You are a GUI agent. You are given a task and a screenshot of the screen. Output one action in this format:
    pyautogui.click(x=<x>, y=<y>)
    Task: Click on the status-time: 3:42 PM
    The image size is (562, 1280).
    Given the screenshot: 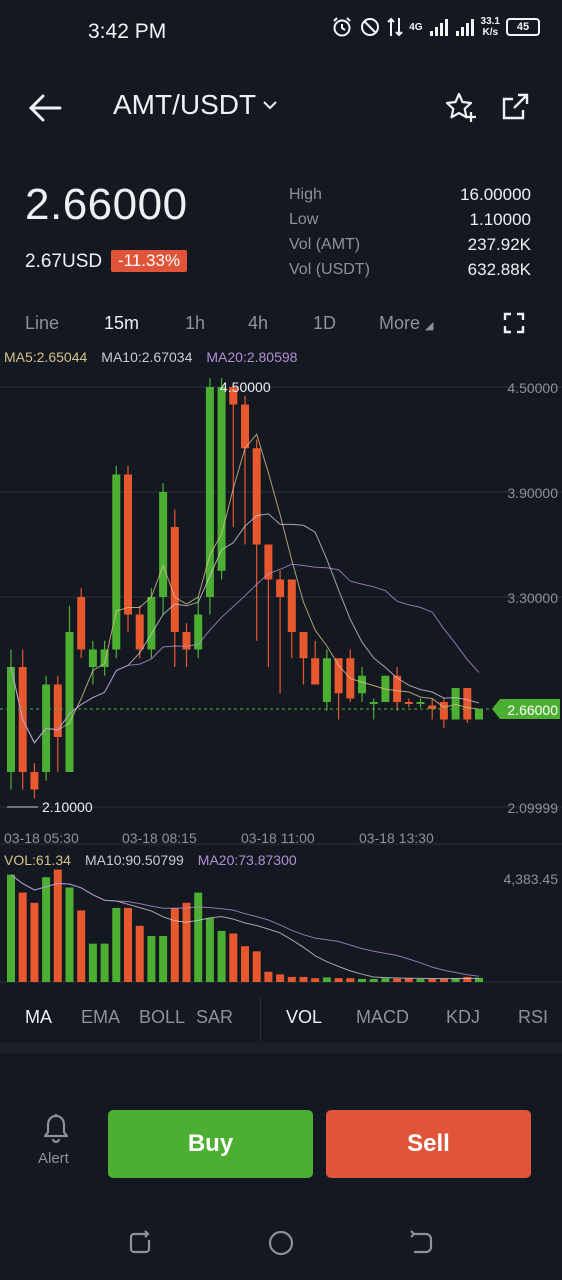 What is the action you would take?
    pyautogui.click(x=127, y=31)
    